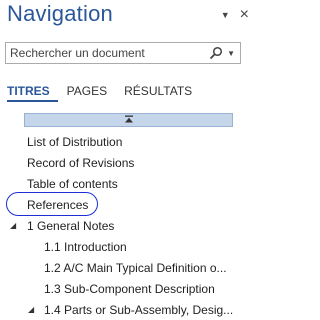  What do you see at coordinates (129, 289) in the screenshot?
I see `heading-item: 1.3 Sub-Component Description` at bounding box center [129, 289].